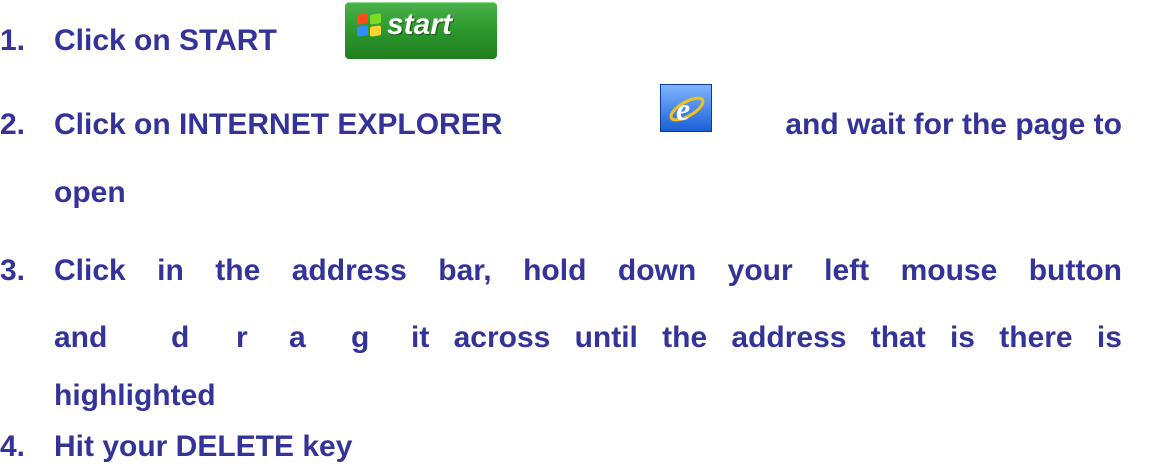 The image size is (1167, 468). I want to click on word: mouse, so click(949, 270).